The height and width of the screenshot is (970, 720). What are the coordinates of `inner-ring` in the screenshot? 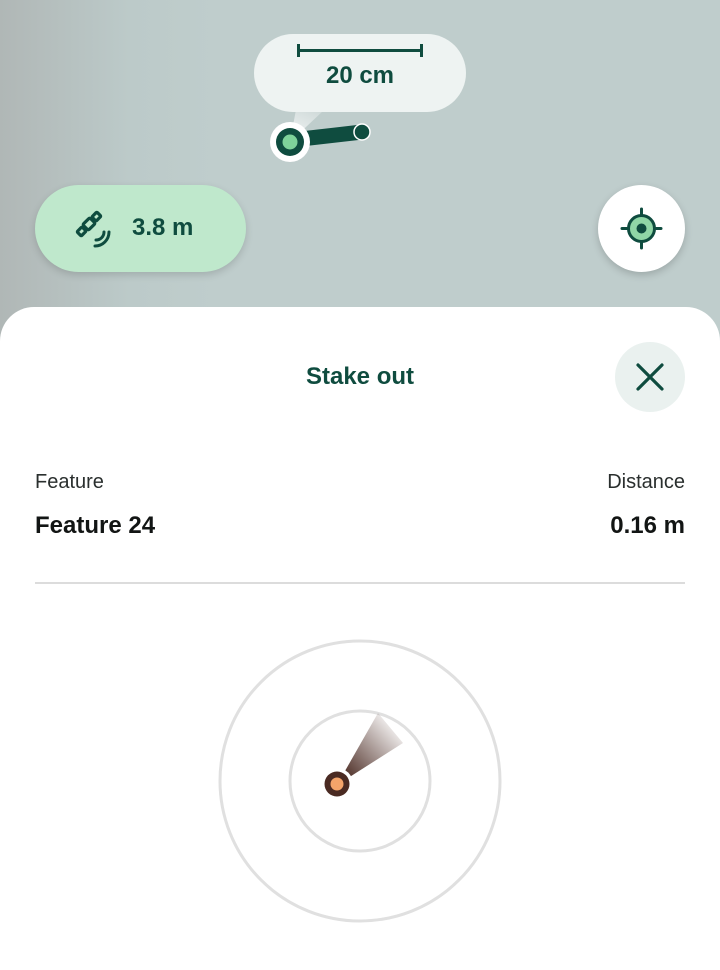 It's located at (360, 781).